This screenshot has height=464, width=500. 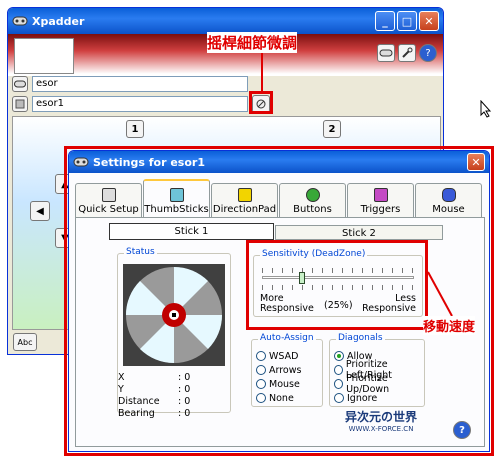 I want to click on minimize-button: _, so click(x=385, y=21).